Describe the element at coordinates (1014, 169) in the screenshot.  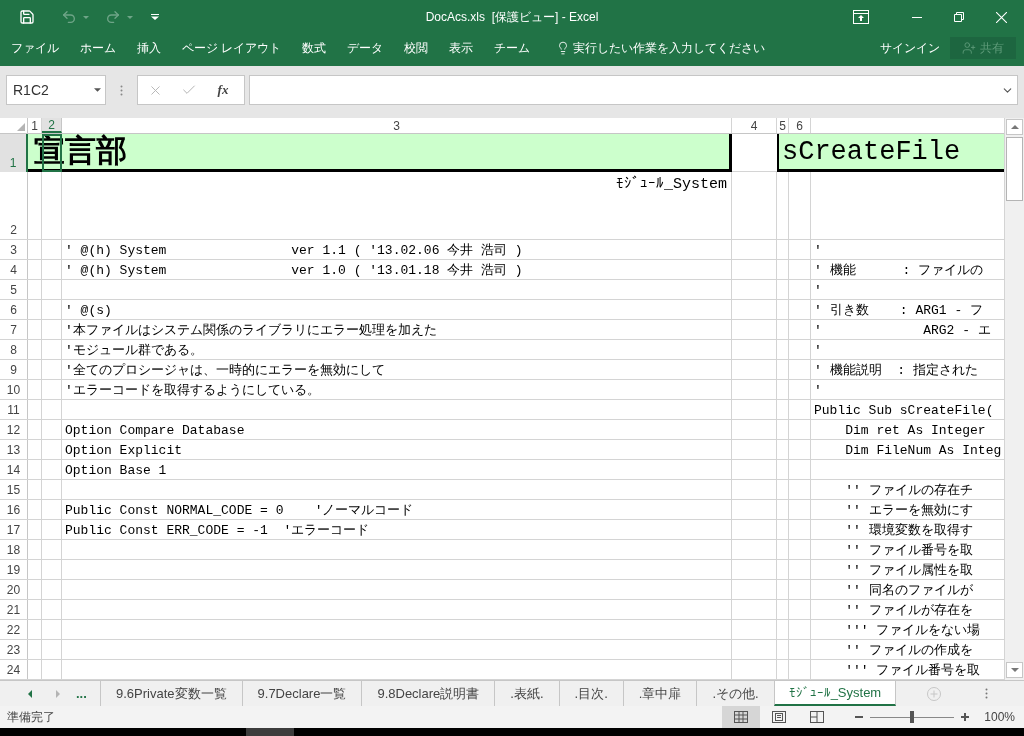
I see `scrollbar-thumb` at that location.